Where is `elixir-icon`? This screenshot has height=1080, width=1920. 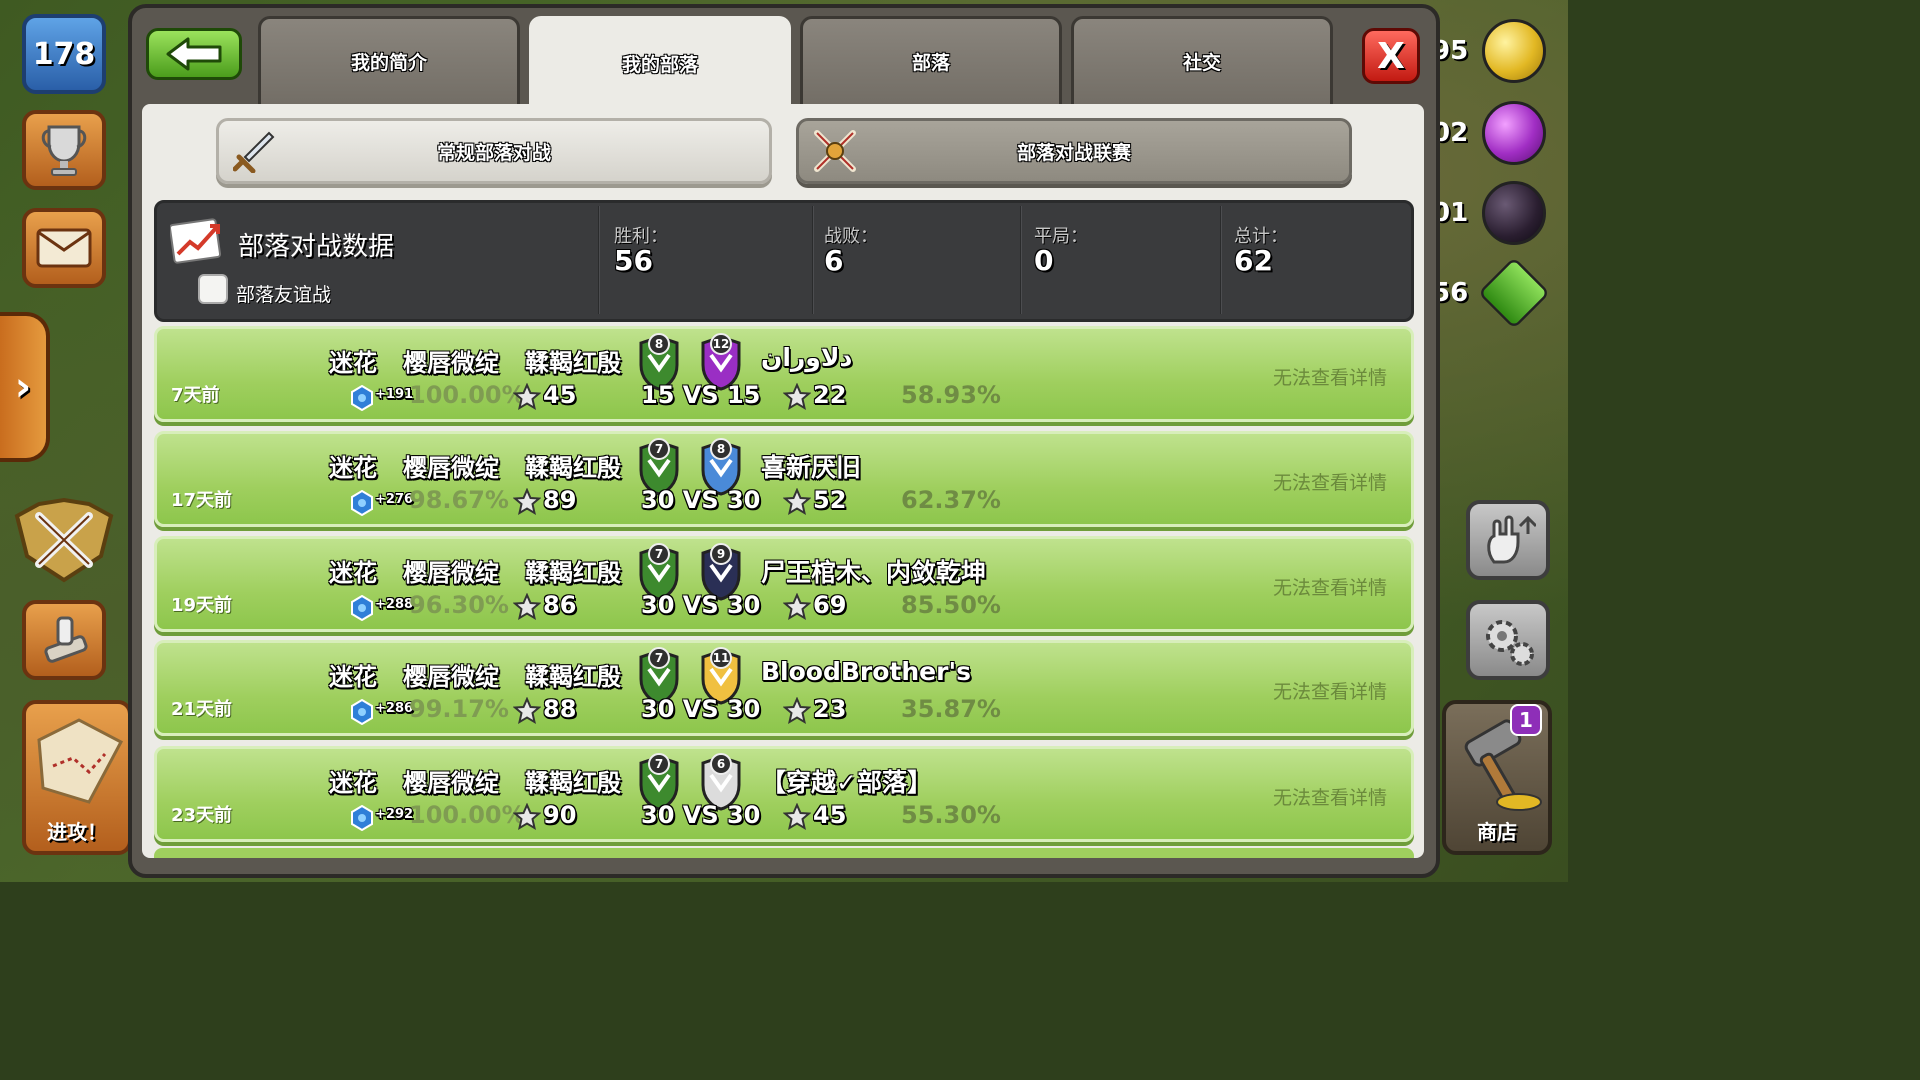 elixir-icon is located at coordinates (1514, 133).